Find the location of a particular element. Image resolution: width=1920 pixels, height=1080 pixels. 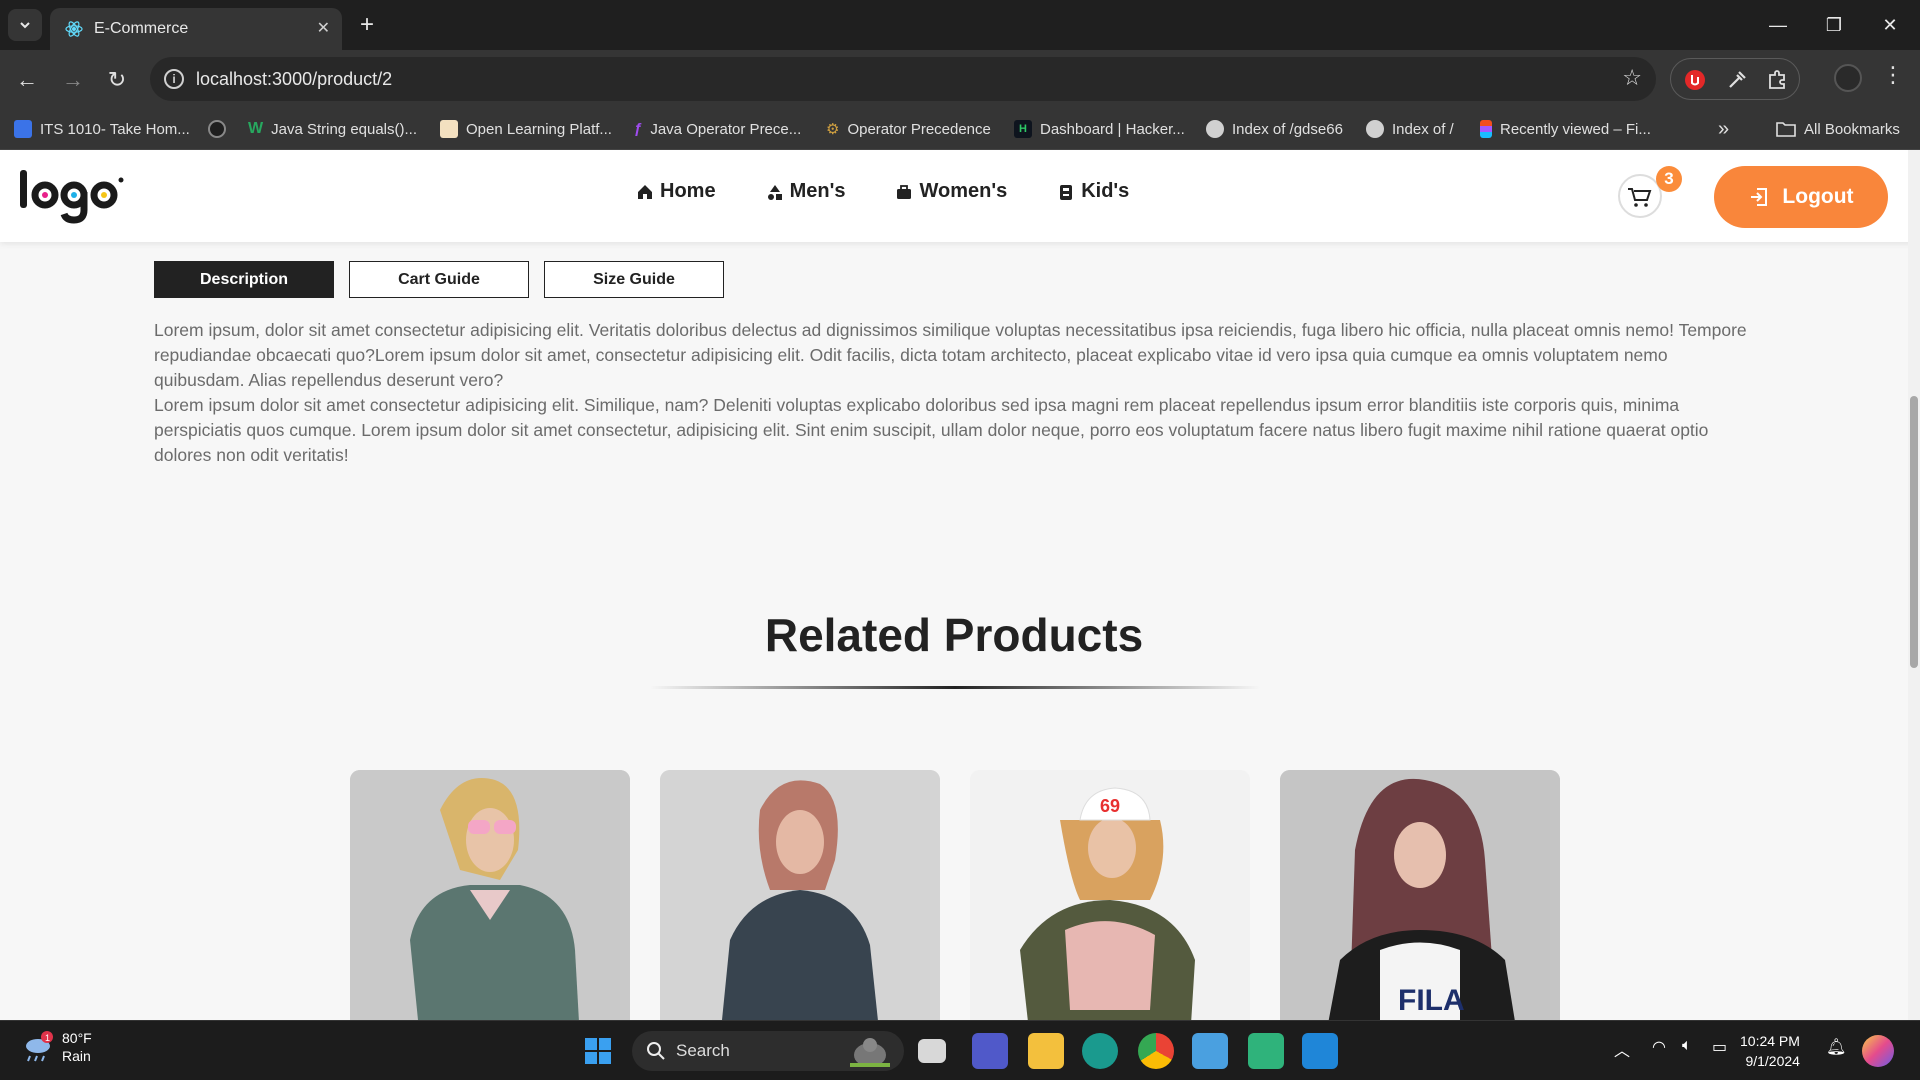

title-underline is located at coordinates (955, 687).